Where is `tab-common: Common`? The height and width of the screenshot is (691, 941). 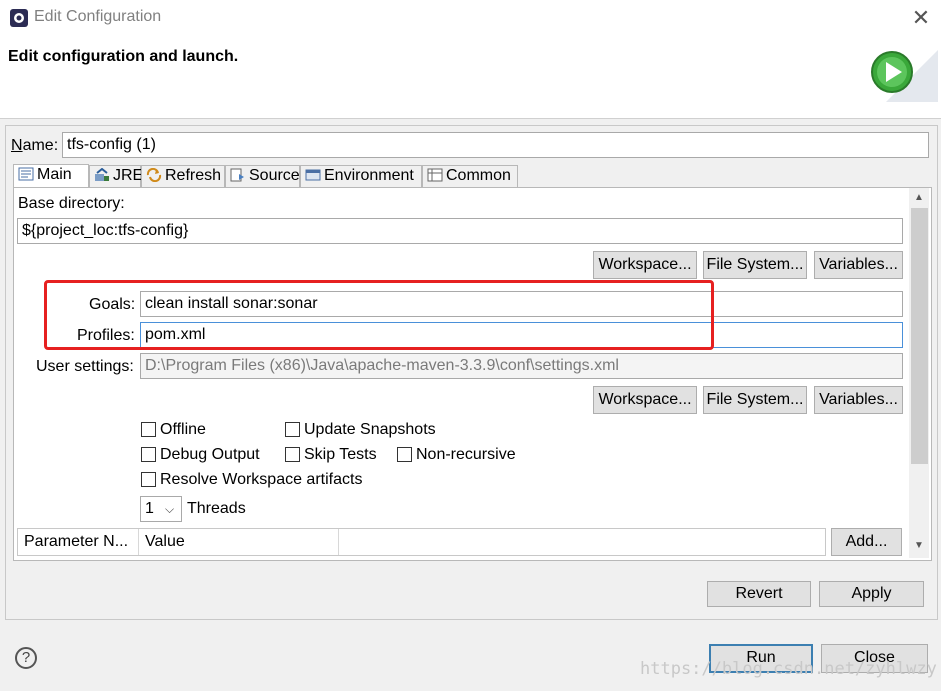 tab-common: Common is located at coordinates (470, 176).